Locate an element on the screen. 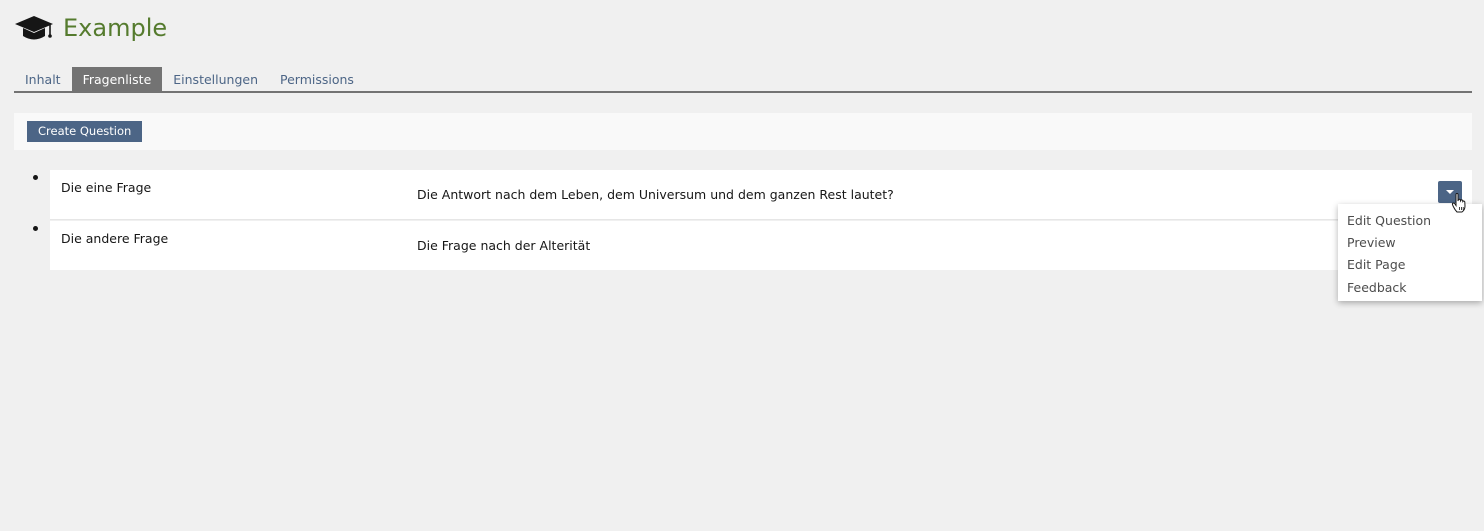 The width and height of the screenshot is (1484, 531). graduation-cap-icon is located at coordinates (34, 28).